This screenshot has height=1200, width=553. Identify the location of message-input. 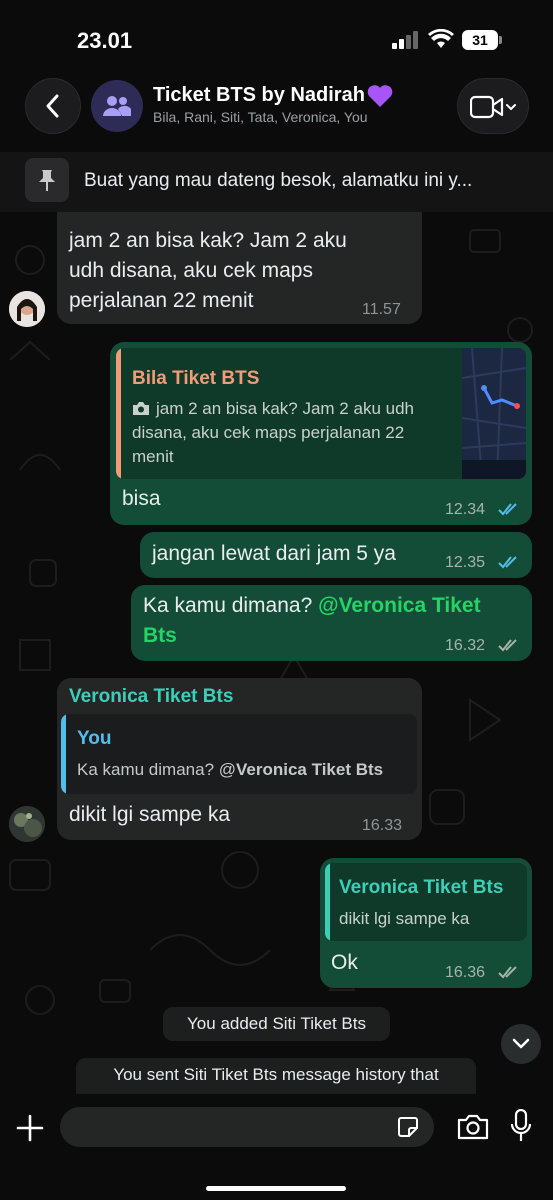
(247, 1127).